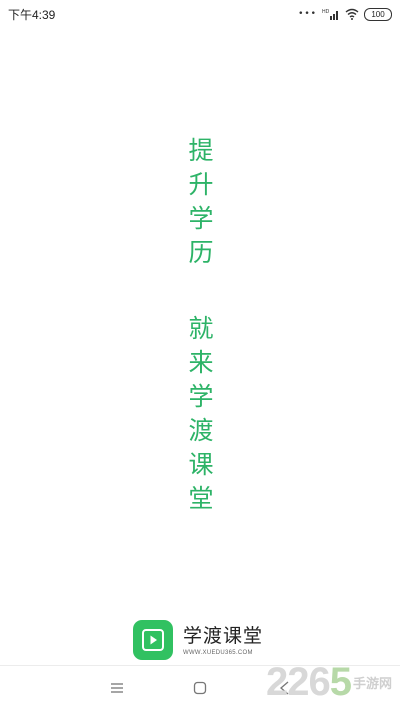 This screenshot has height=711, width=400. What do you see at coordinates (298, 682) in the screenshot?
I see `watermark-number-main: 226` at bounding box center [298, 682].